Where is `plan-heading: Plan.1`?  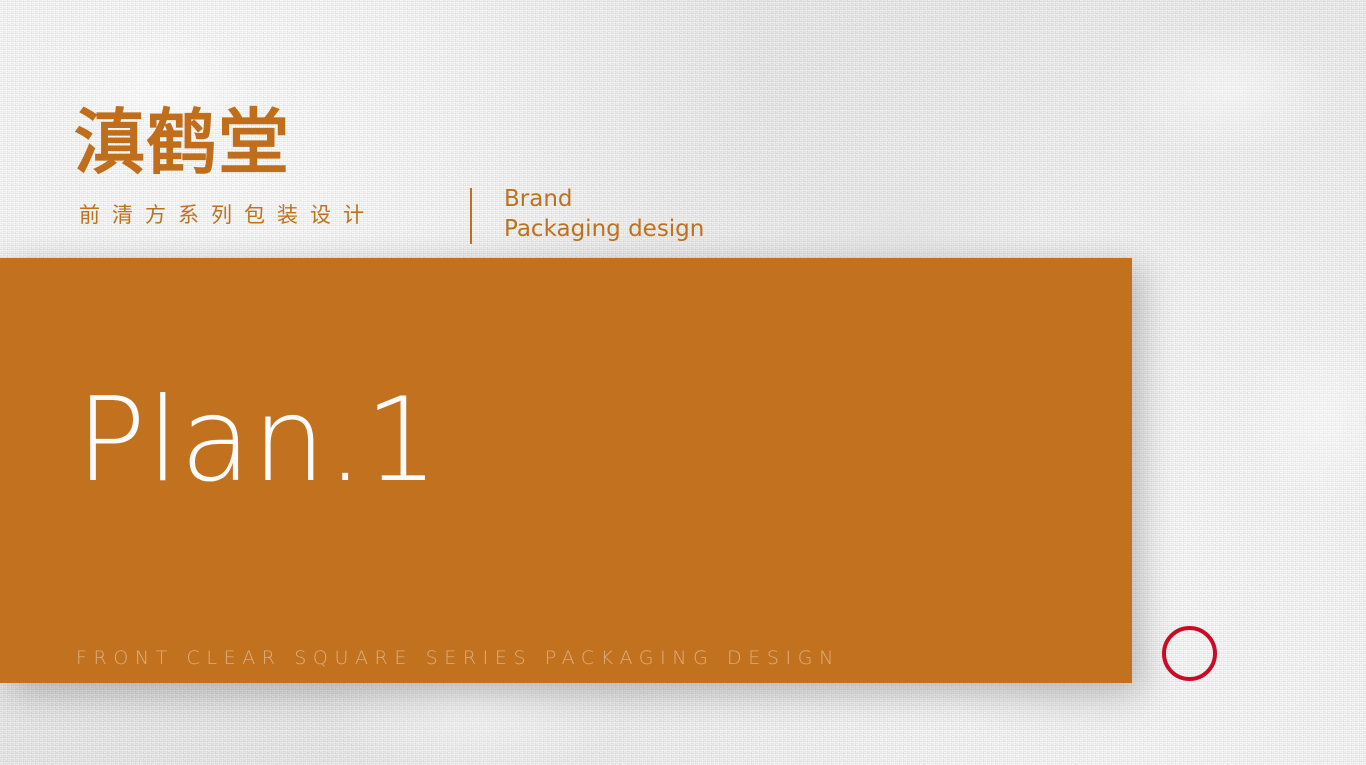
plan-heading: Plan.1 is located at coordinates (258, 440).